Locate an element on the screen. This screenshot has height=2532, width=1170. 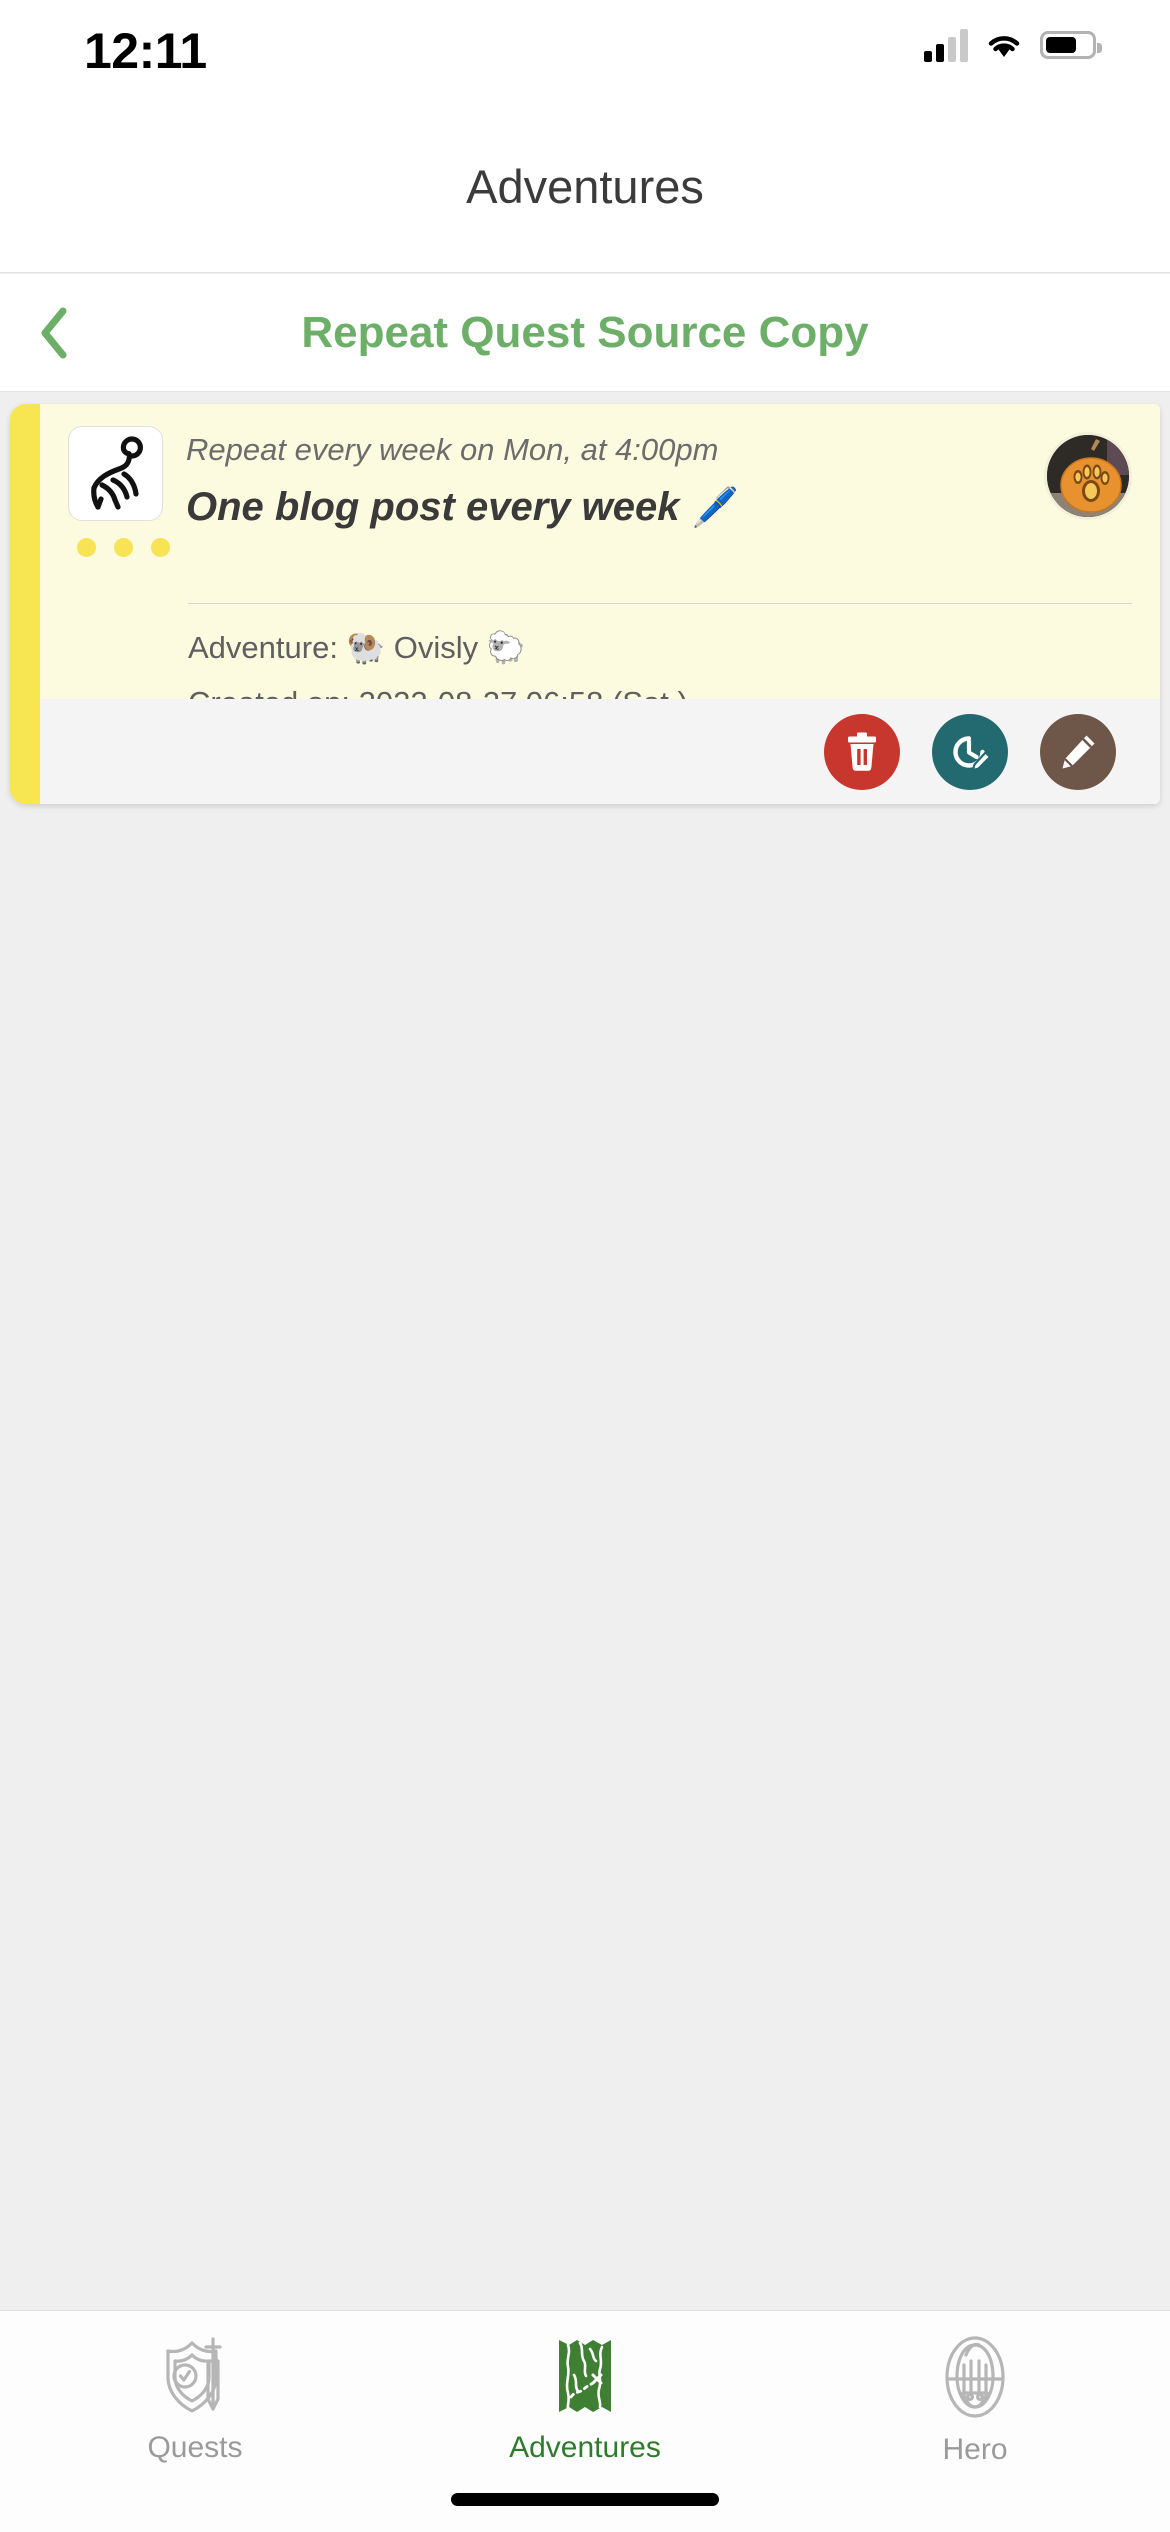
fountain-pen-icon: 🖊️ is located at coordinates (715, 508).